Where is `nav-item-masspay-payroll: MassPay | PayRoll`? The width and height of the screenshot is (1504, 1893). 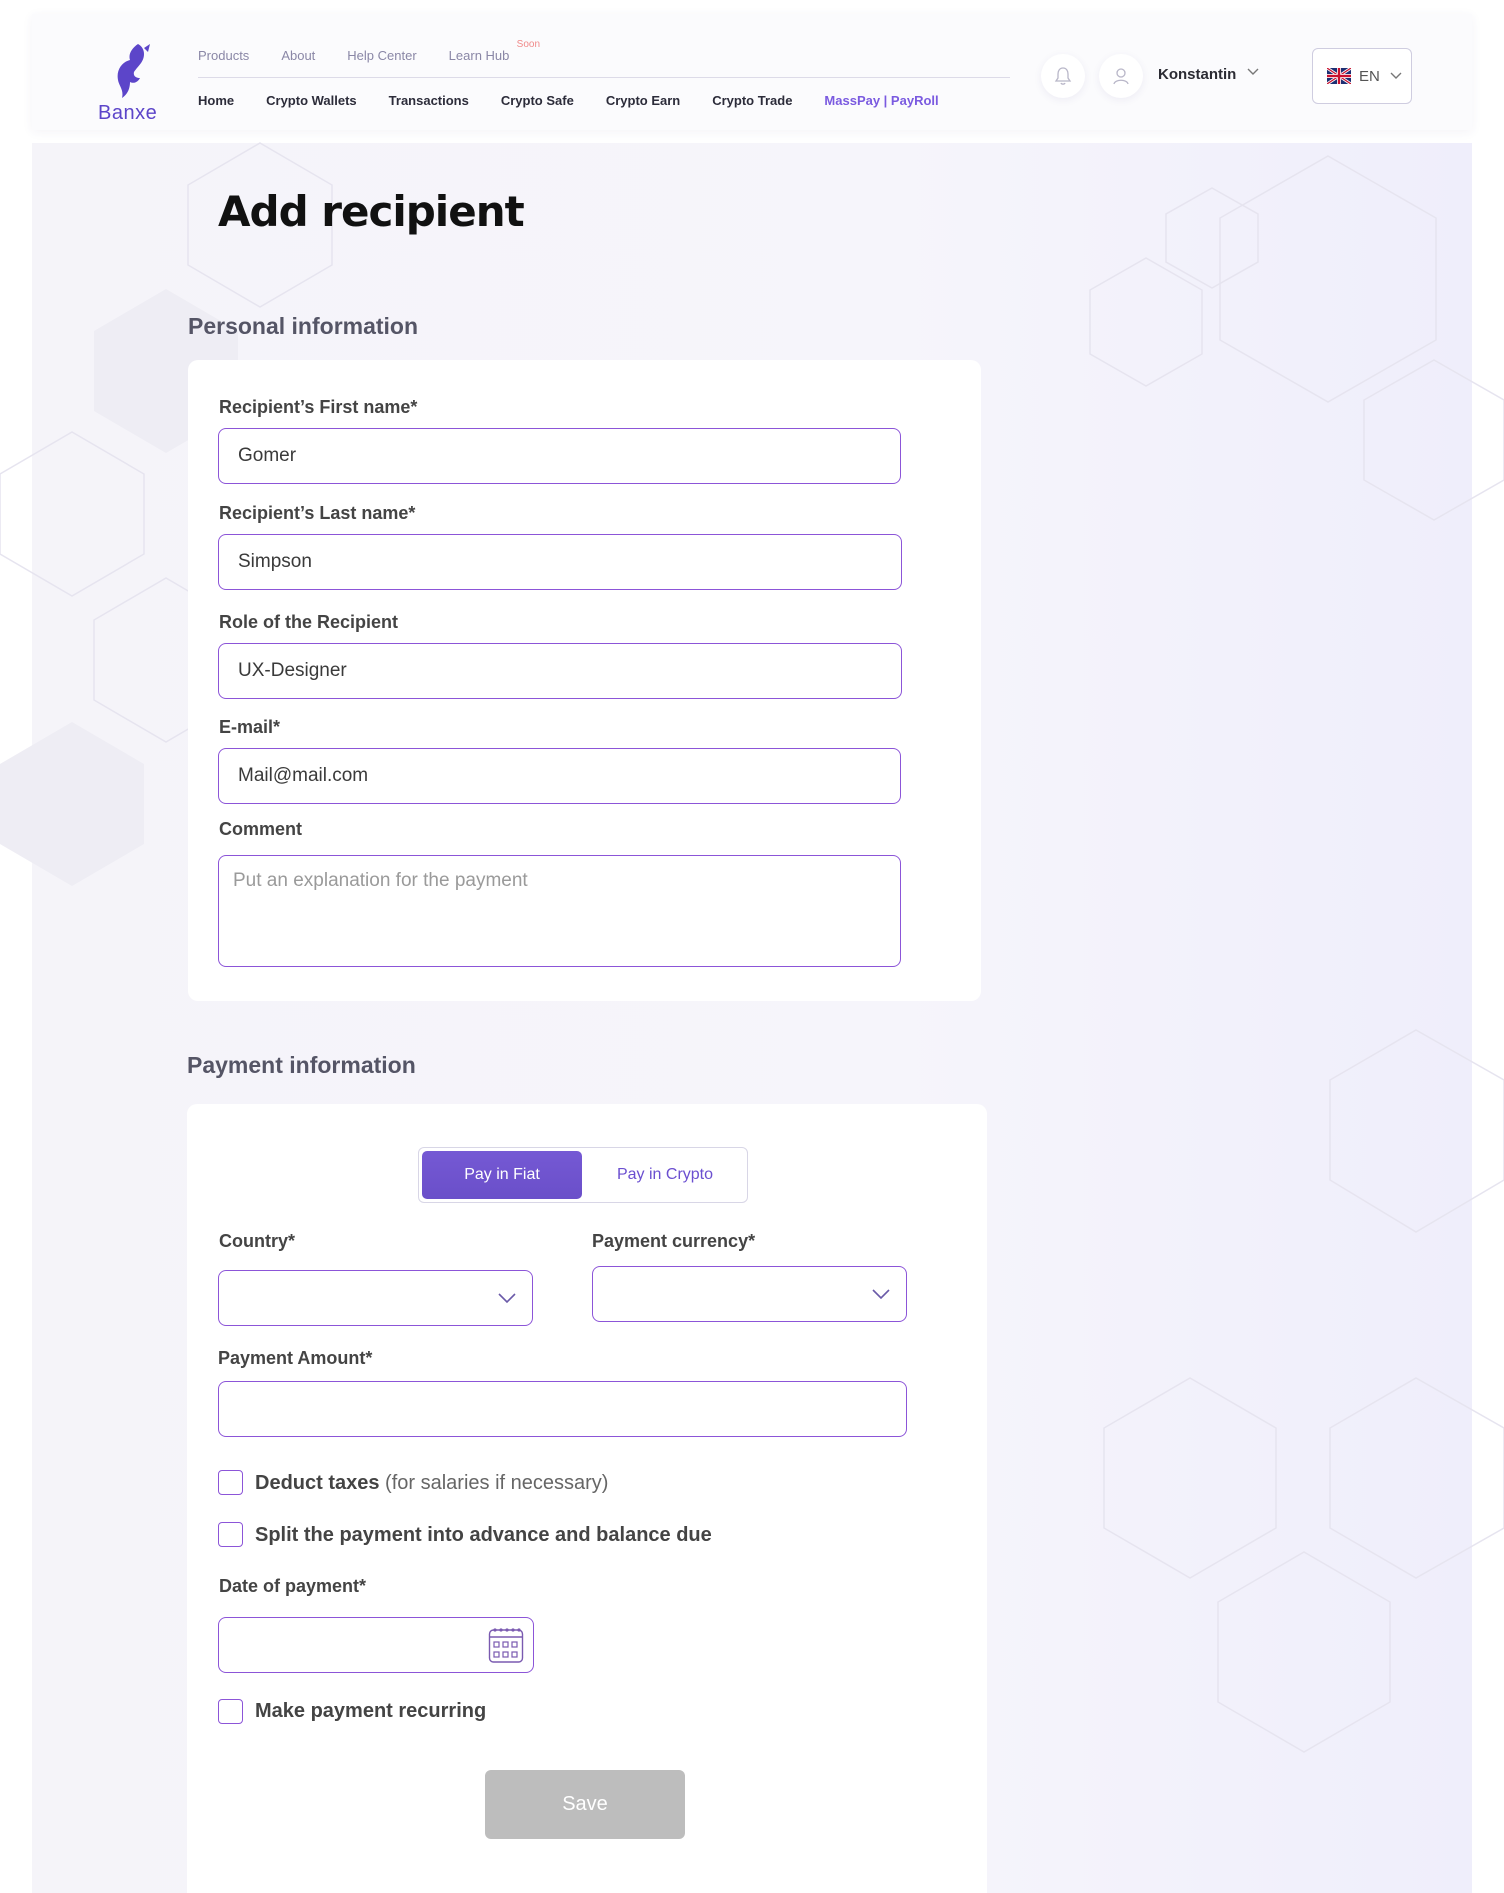
nav-item-masspay-payroll: MassPay | PayRoll is located at coordinates (881, 100).